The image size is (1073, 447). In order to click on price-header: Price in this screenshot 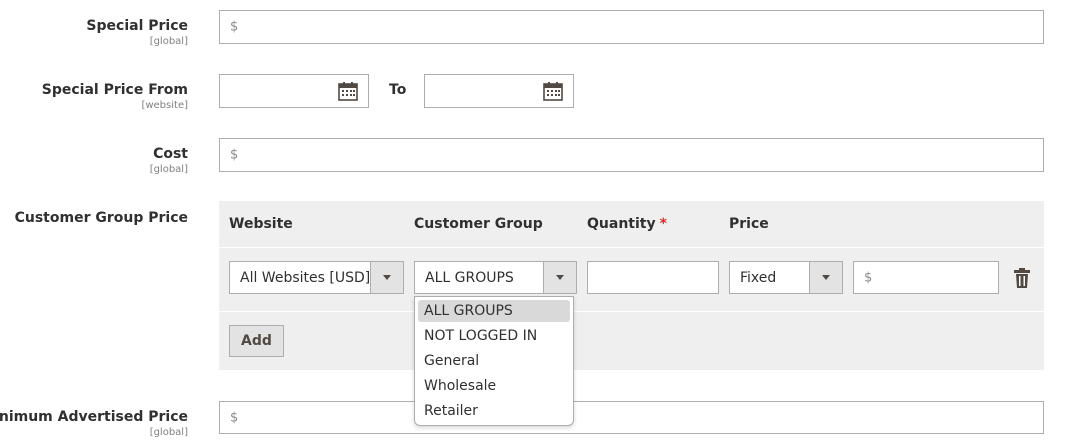, I will do `click(749, 224)`.